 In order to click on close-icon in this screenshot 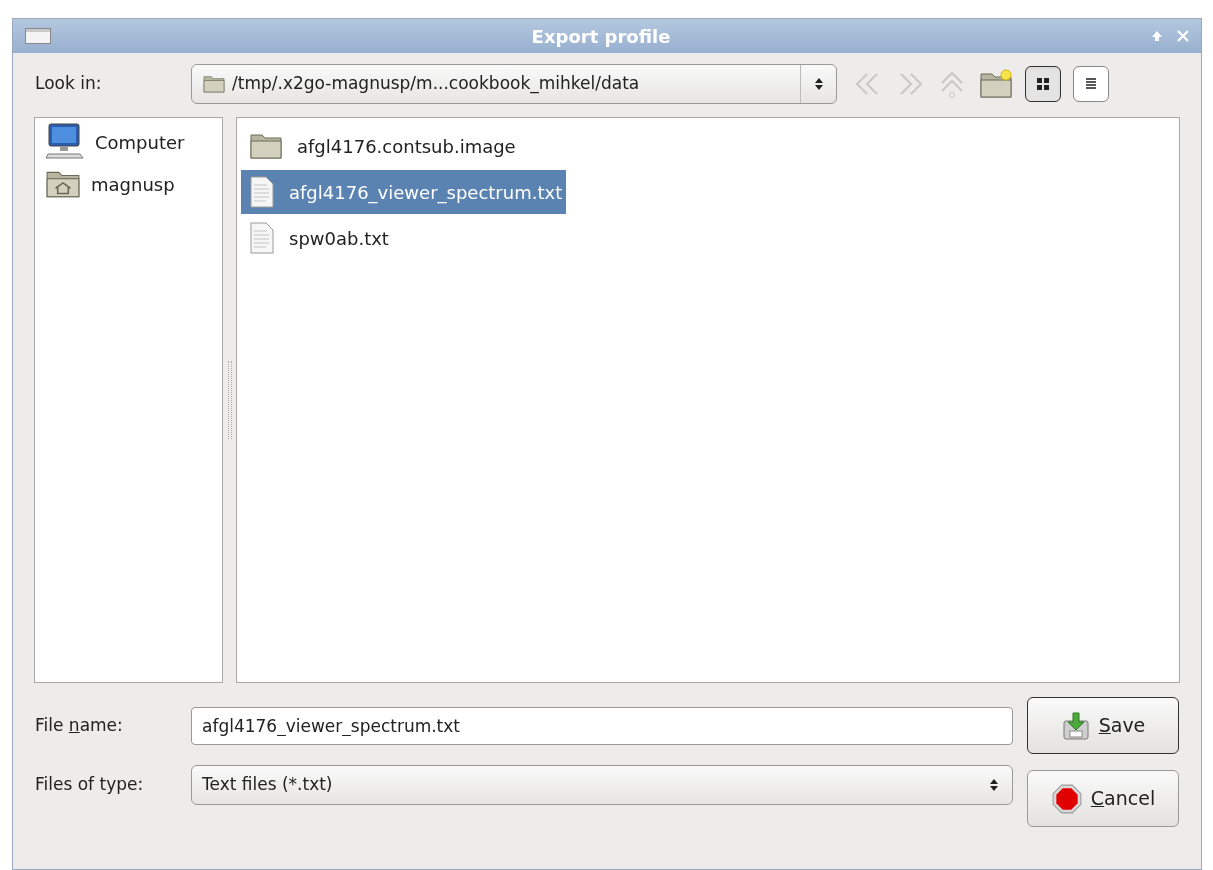, I will do `click(1183, 36)`.